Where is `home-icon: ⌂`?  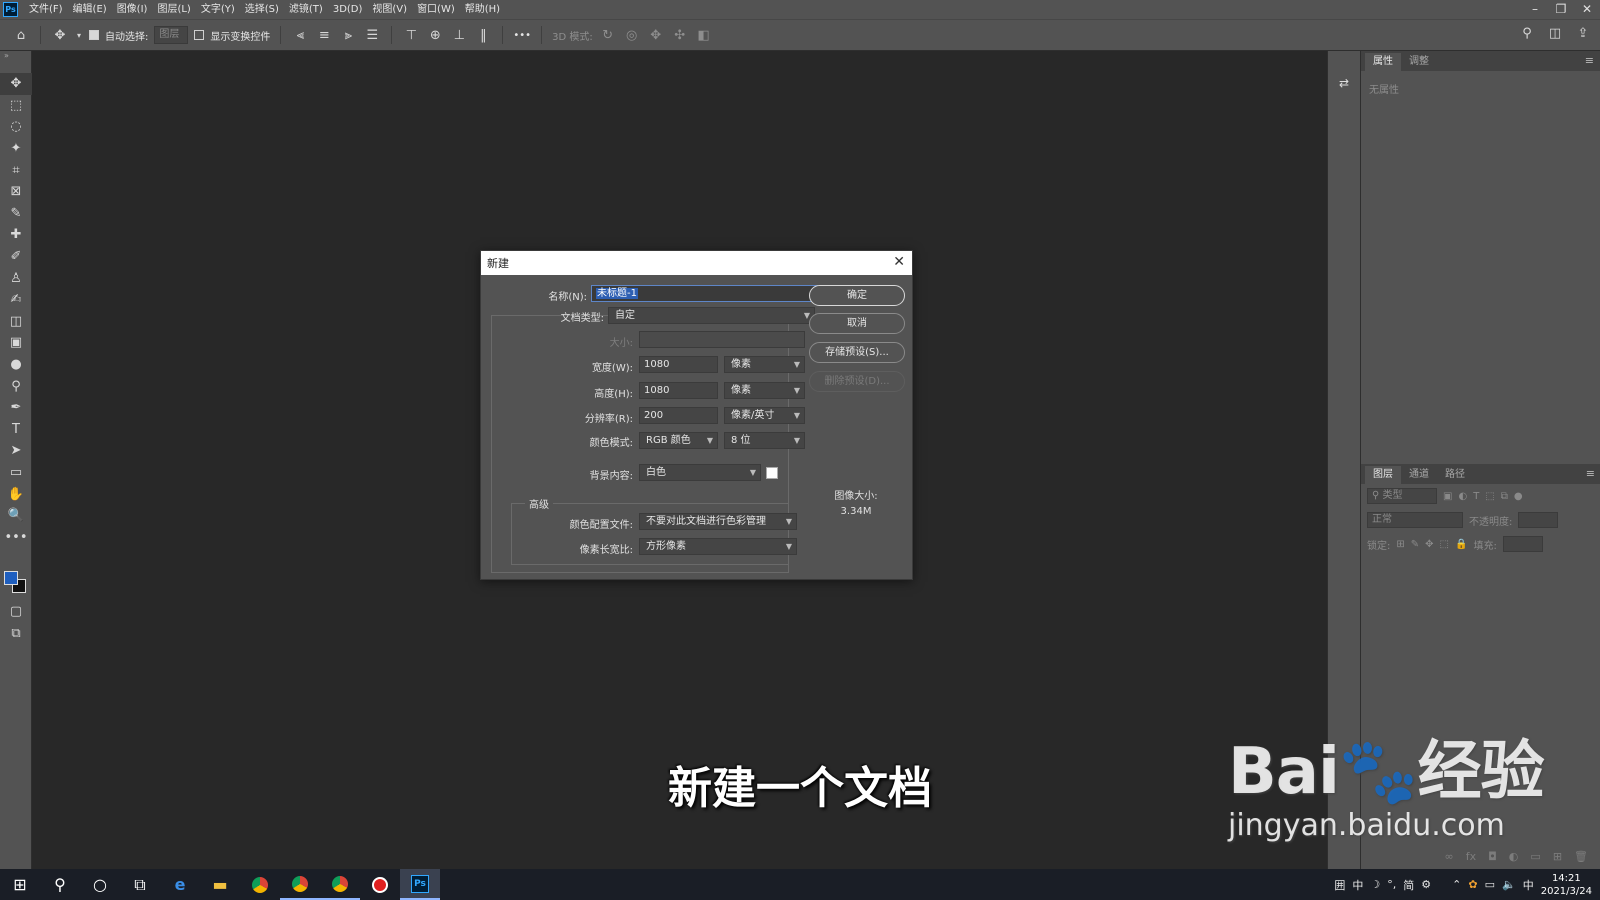 home-icon: ⌂ is located at coordinates (21, 35).